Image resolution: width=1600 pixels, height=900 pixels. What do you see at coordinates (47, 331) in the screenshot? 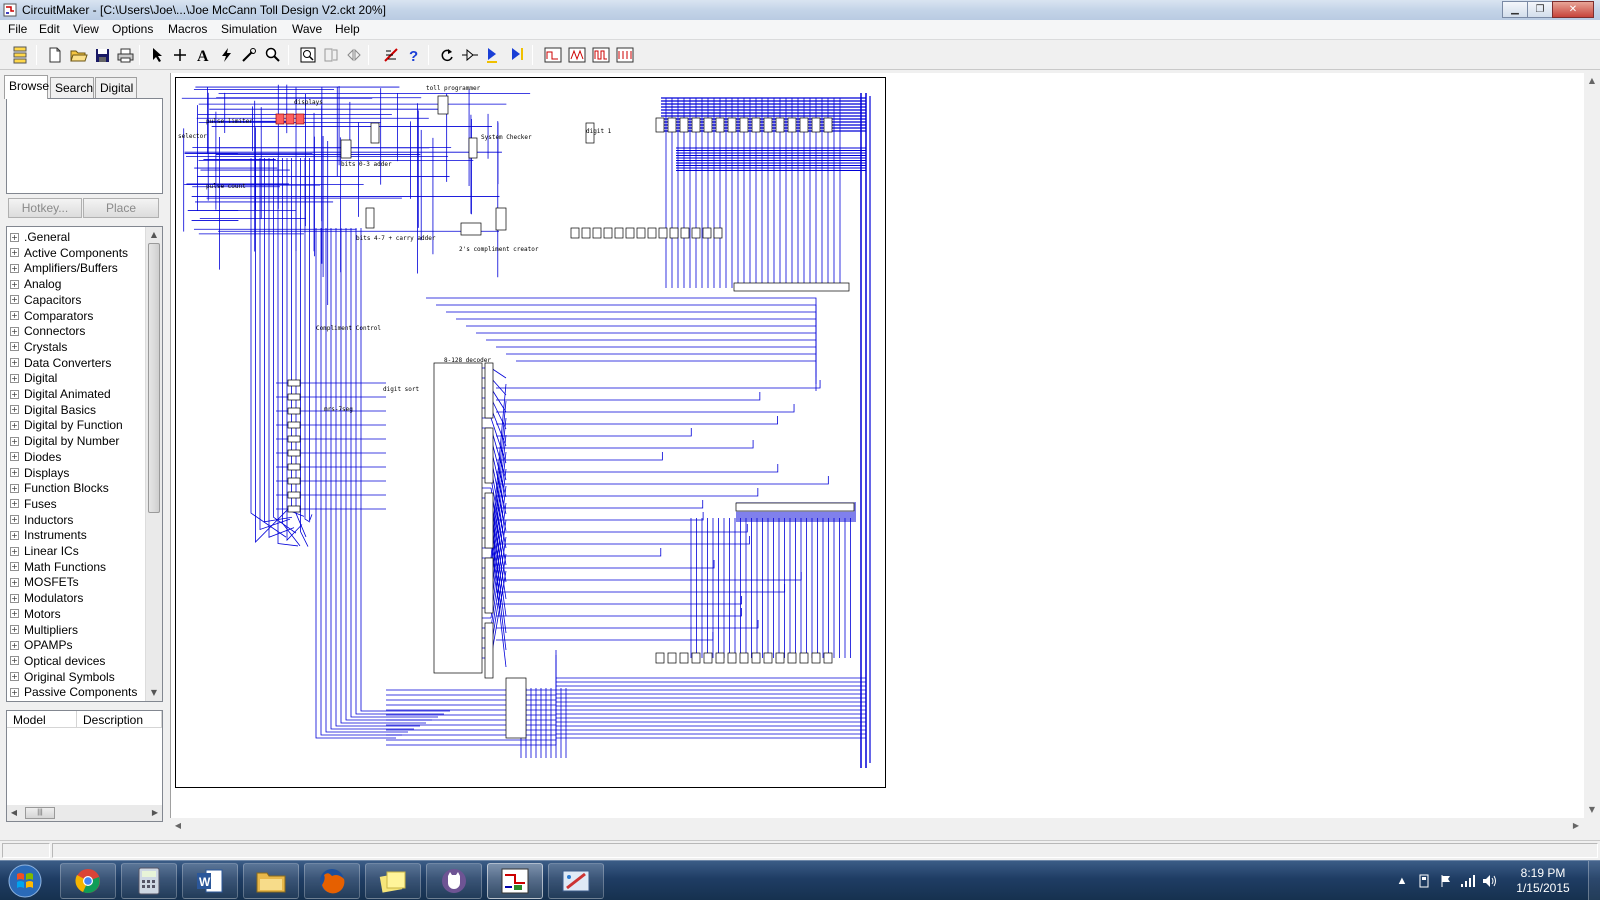
I see `tree-item: + Connectors` at bounding box center [47, 331].